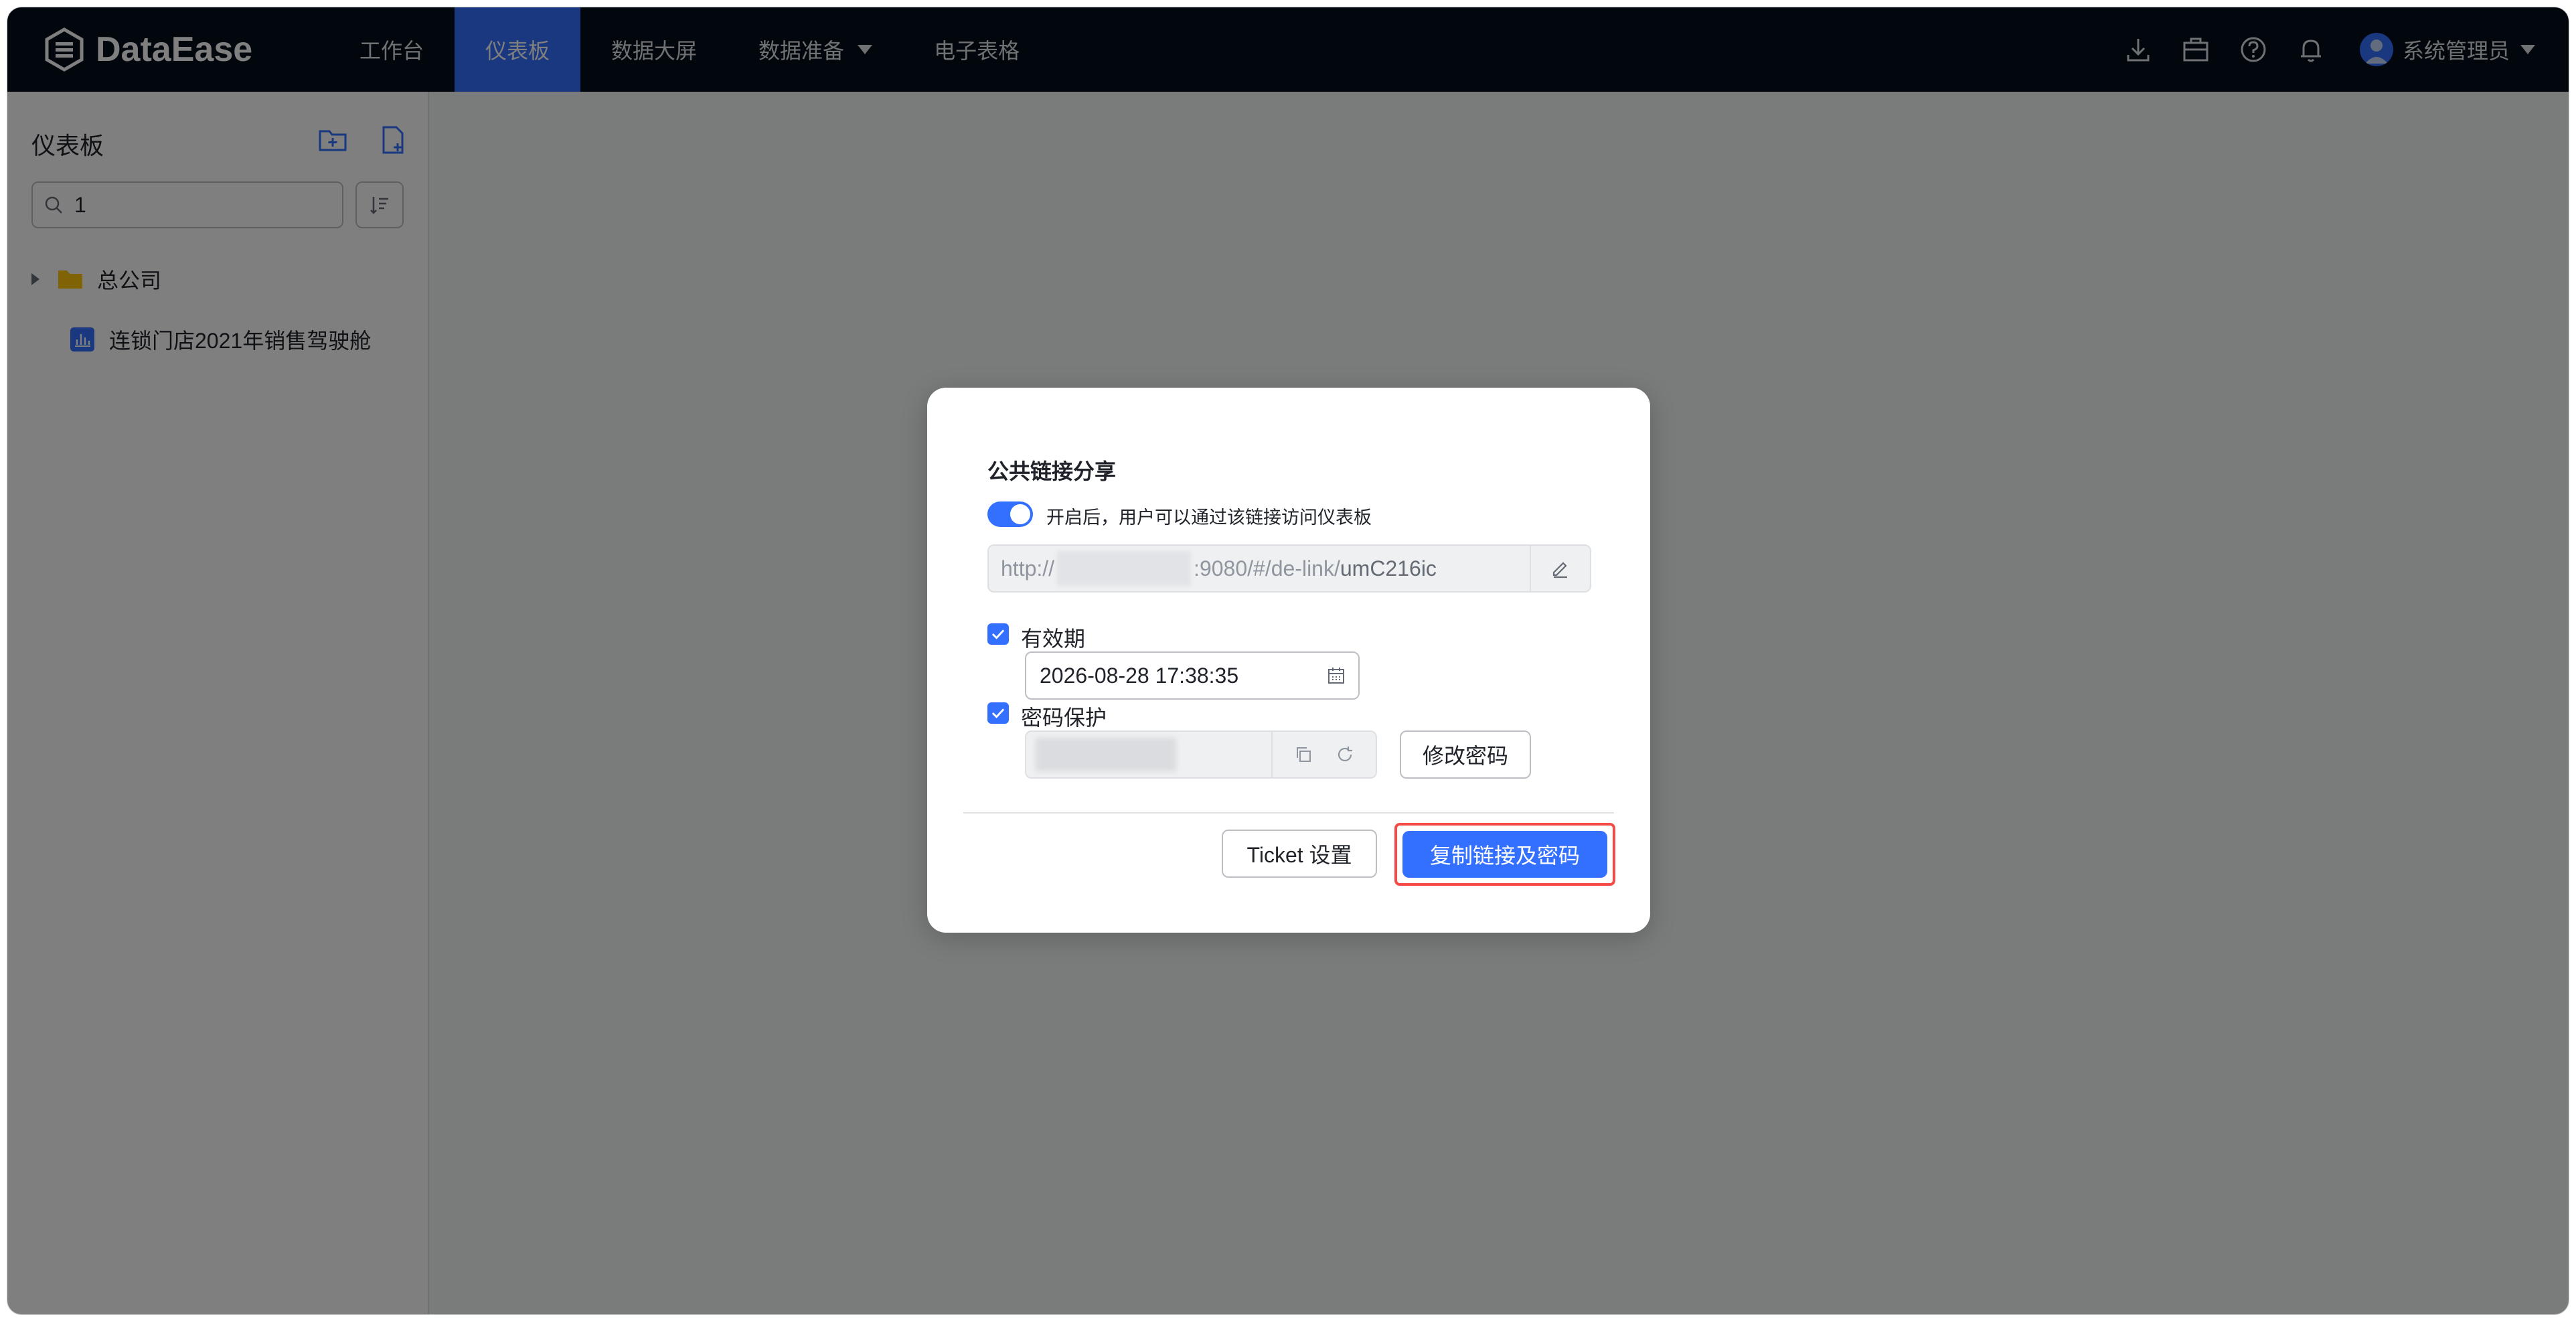 The width and height of the screenshot is (2576, 1319). What do you see at coordinates (1289, 812) in the screenshot?
I see `dialog-divider` at bounding box center [1289, 812].